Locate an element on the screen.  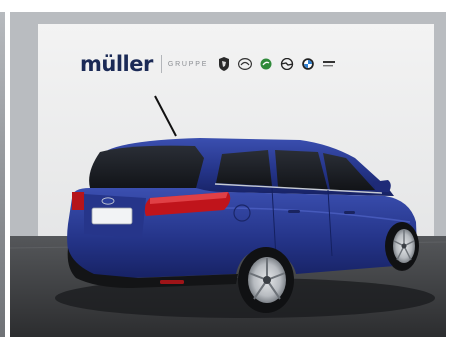
bmw-icon is located at coordinates (308, 64).